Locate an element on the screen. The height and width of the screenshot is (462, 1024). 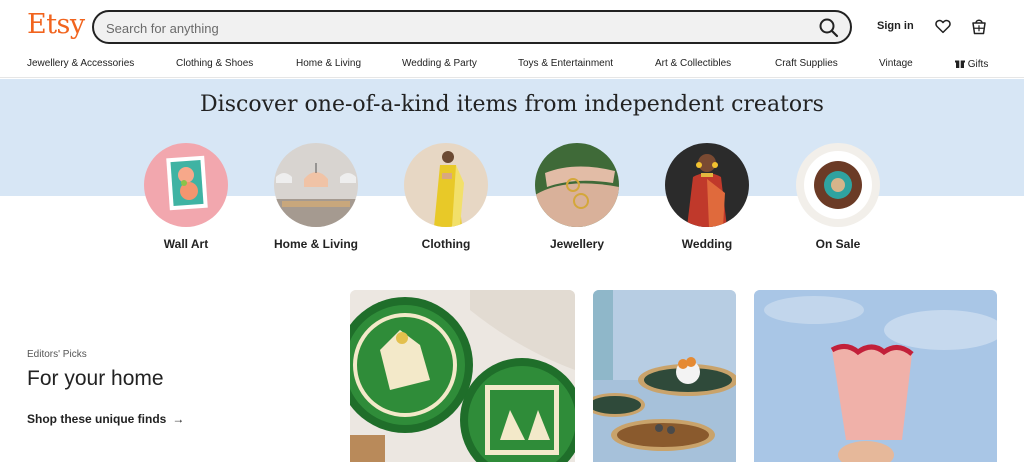
gifts-label: Gifts is located at coordinates (978, 64).